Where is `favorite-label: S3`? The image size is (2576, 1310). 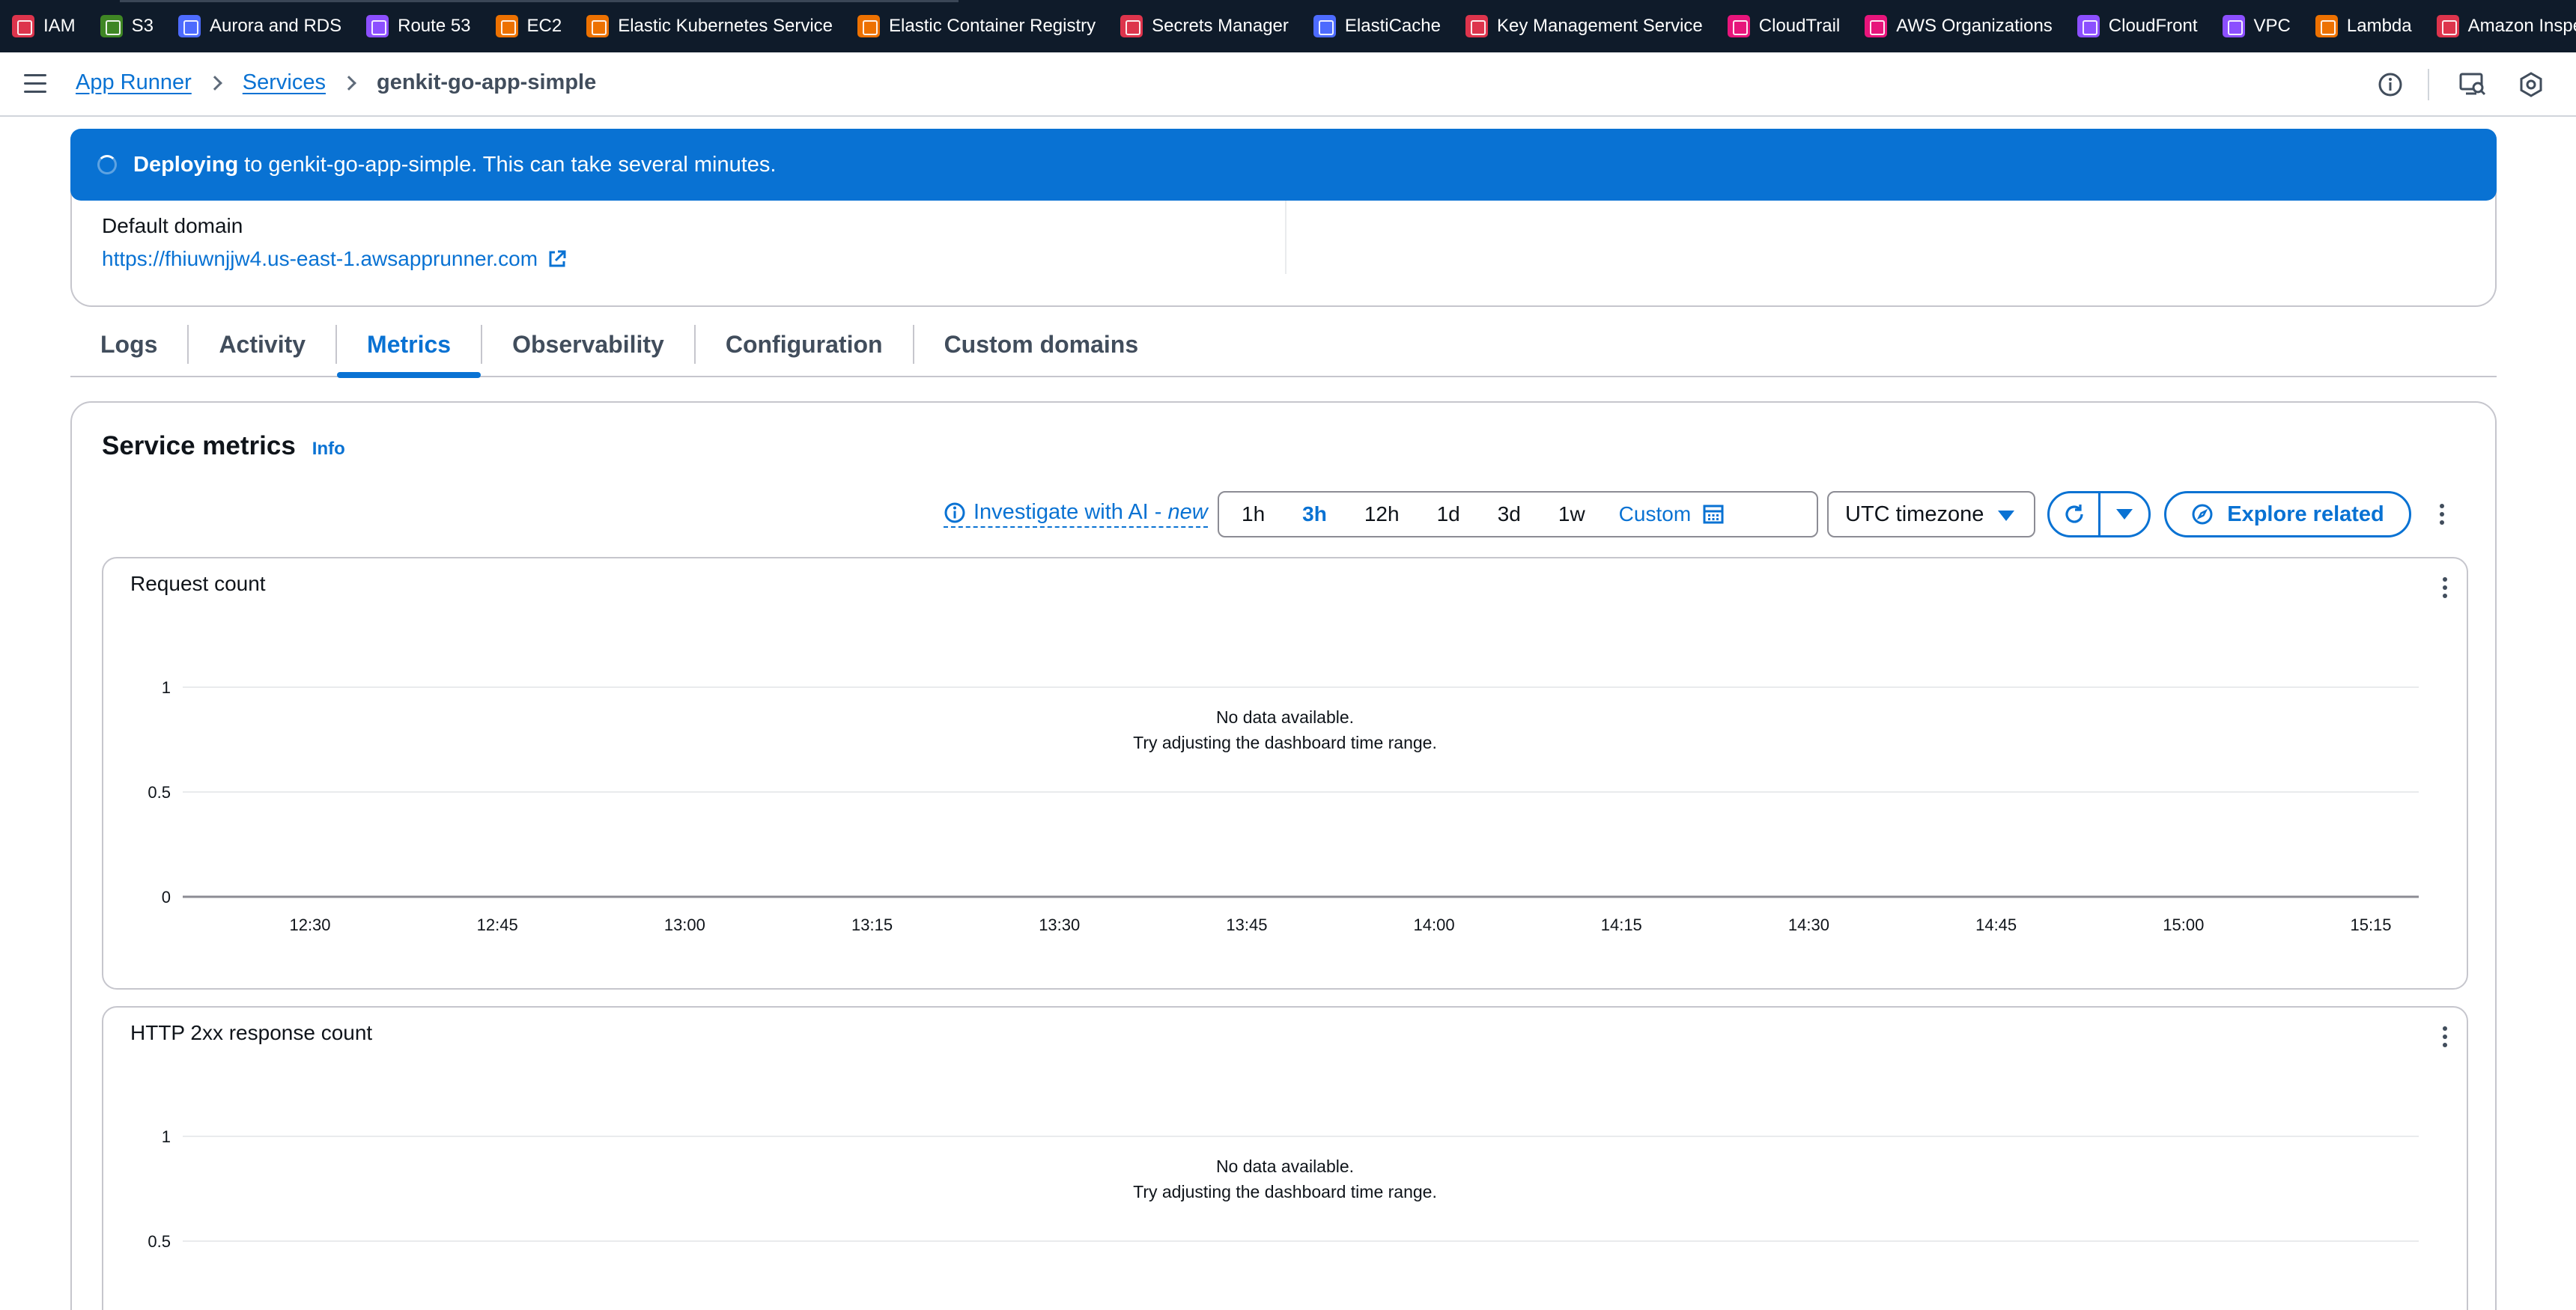
favorite-label: S3 is located at coordinates (142, 26).